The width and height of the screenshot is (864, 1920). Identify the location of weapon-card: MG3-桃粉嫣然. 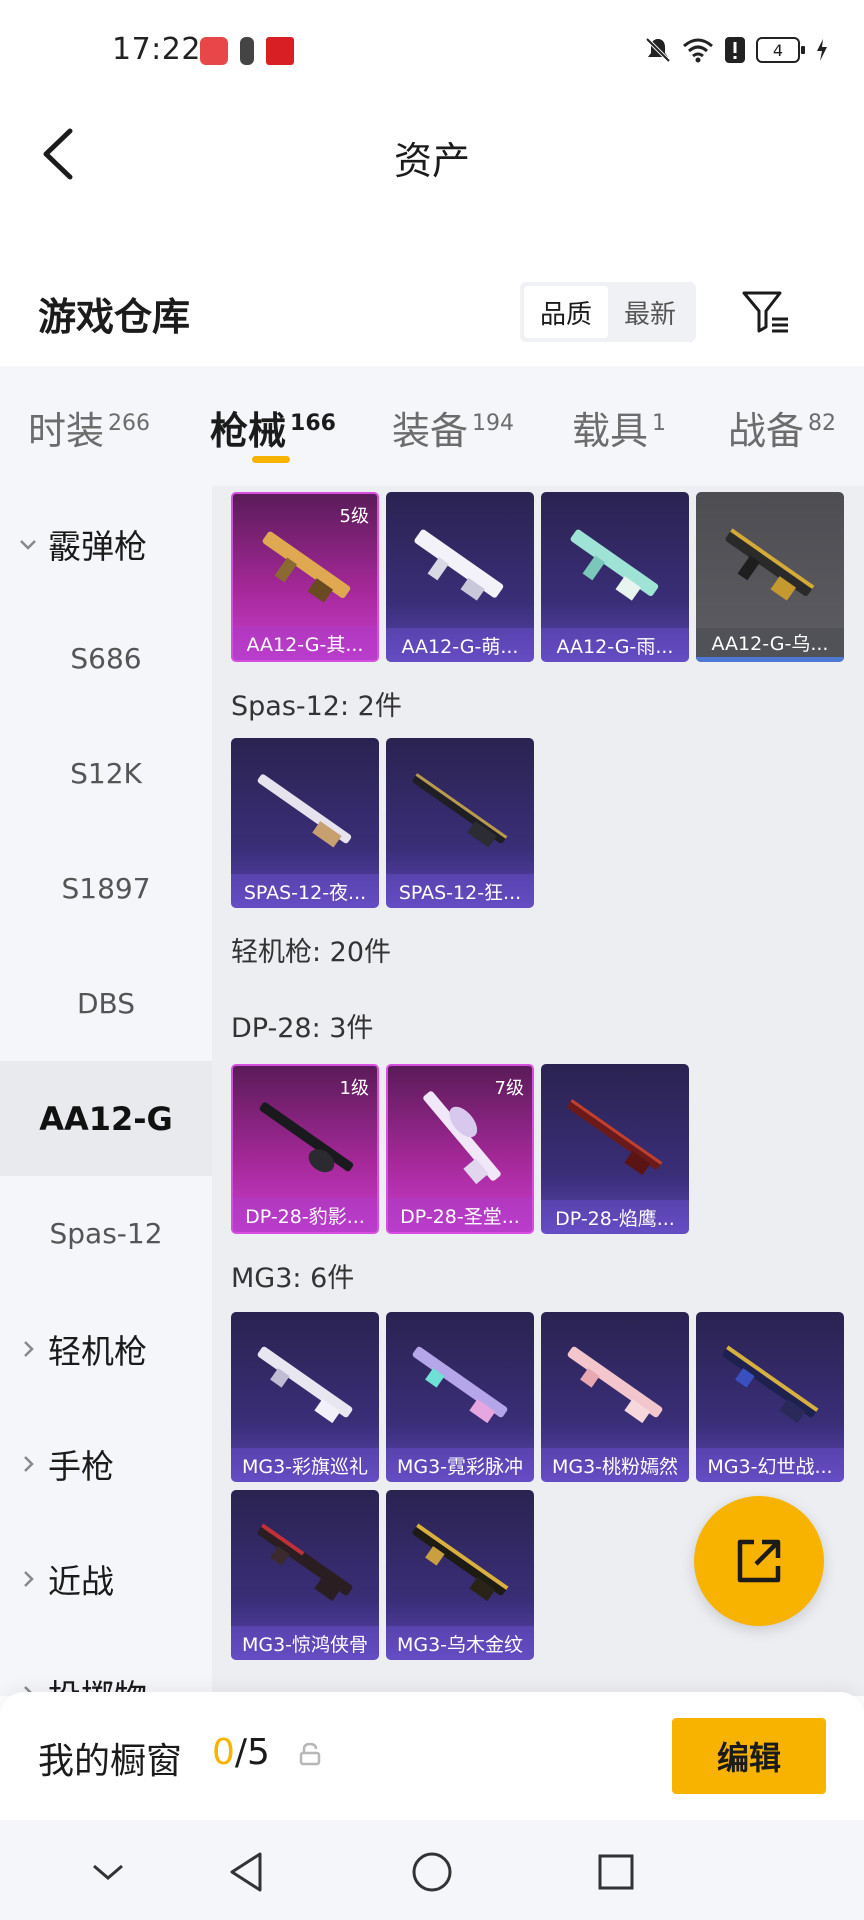
(615, 1397).